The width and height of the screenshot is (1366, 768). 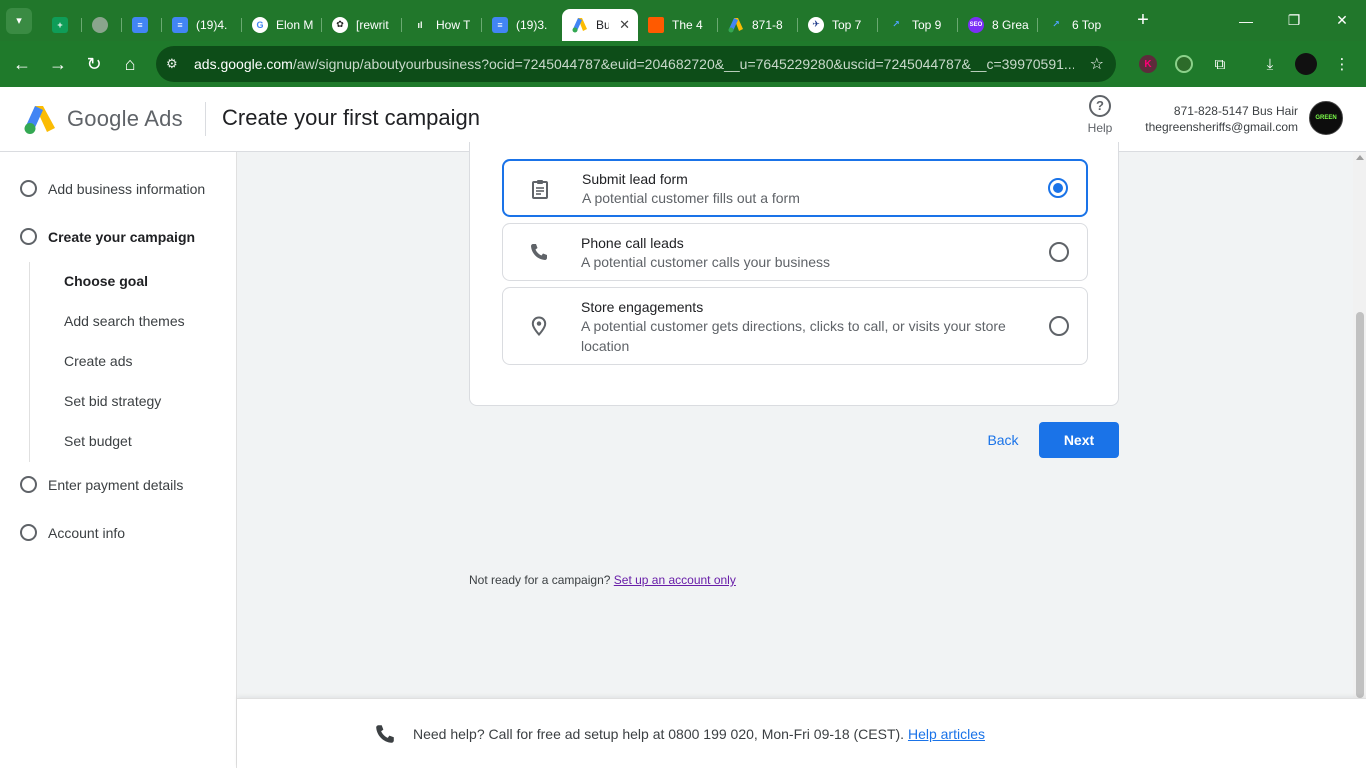 What do you see at coordinates (1342, 20) in the screenshot?
I see `close-window-icon: ✕` at bounding box center [1342, 20].